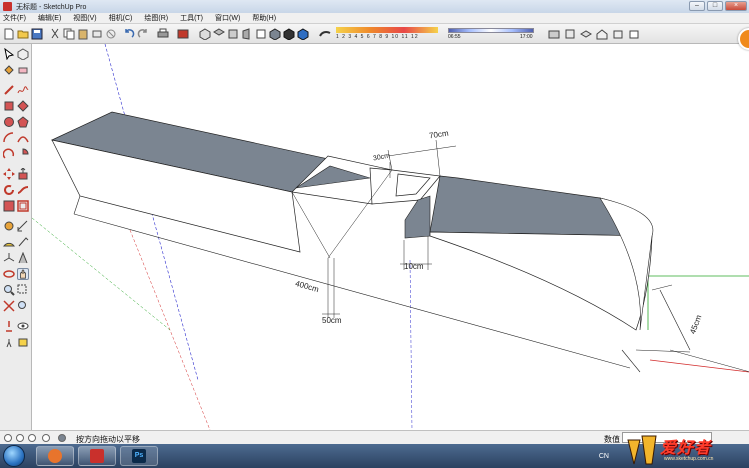 This screenshot has height=468, width=749. I want to click on help-icon, so click(46, 438).